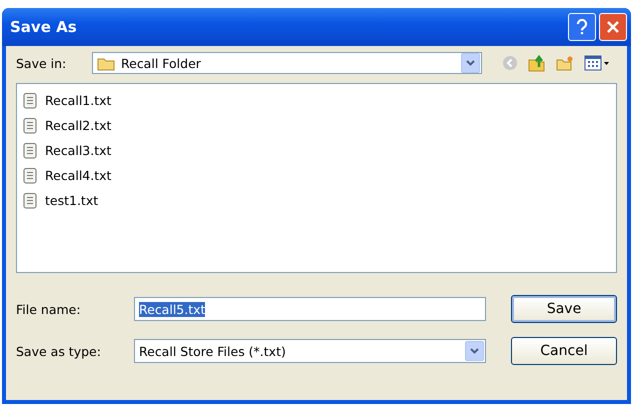 The height and width of the screenshot is (406, 633). Describe the element at coordinates (71, 200) in the screenshot. I see `file-item: test1.txt` at that location.